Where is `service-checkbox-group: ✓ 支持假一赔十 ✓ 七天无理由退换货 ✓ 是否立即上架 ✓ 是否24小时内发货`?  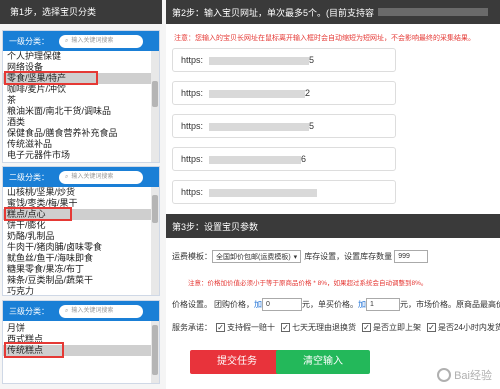 service-checkbox-group: ✓ 支持假一赔十 ✓ 七天无理由退换货 ✓ 是否立即上架 ✓ 是否24小时内发货 is located at coordinates (358, 327).